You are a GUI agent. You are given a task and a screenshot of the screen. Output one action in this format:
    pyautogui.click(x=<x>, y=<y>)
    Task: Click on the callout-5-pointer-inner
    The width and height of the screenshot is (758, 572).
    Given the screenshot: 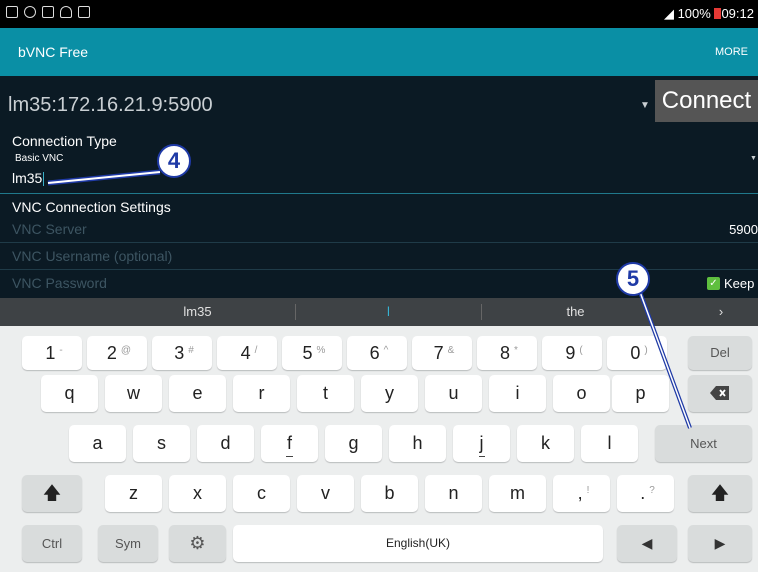 What is the action you would take?
    pyautogui.click(x=665, y=360)
    